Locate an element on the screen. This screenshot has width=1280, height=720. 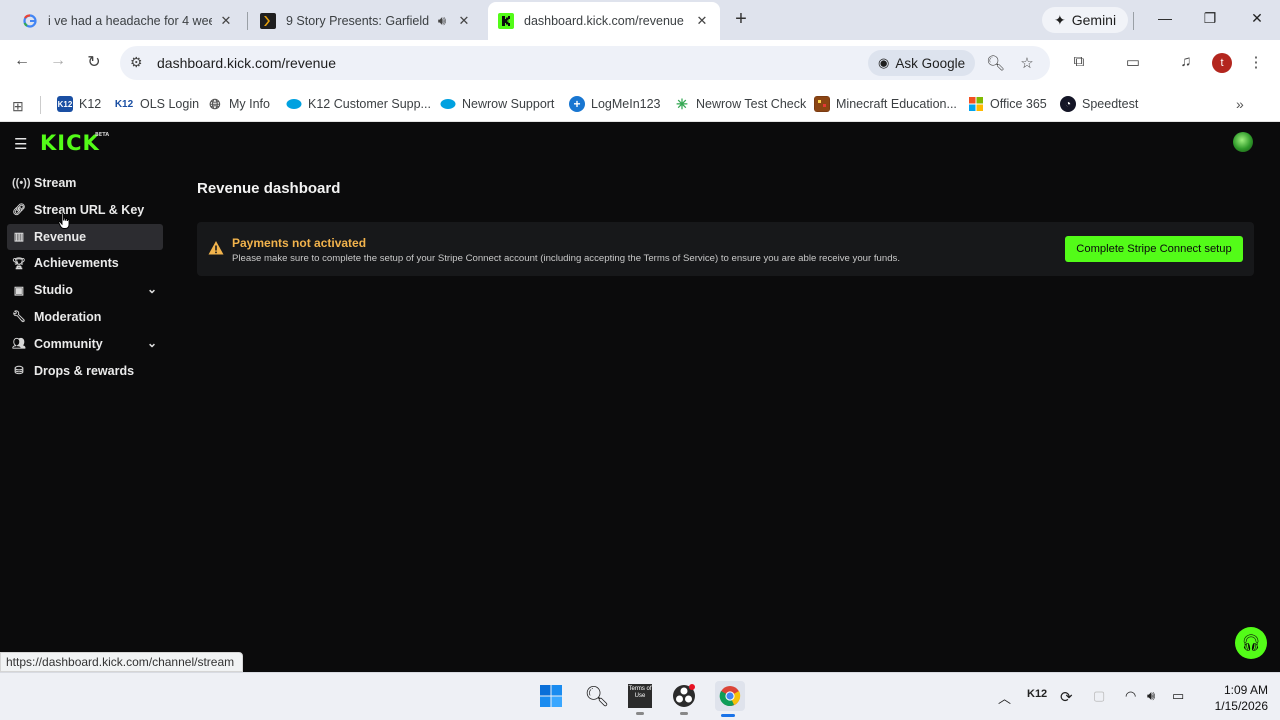
minimize-icon: — is located at coordinates (1165, 18).